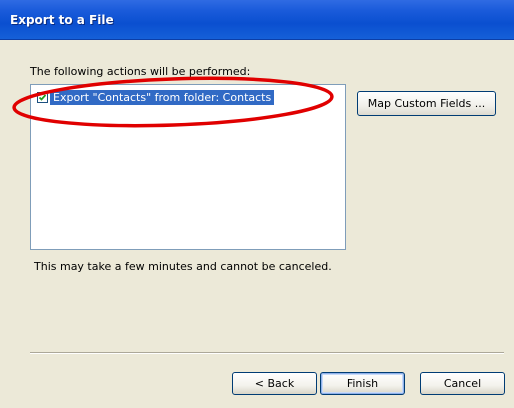  I want to click on cancel-button: Cancel, so click(462, 383).